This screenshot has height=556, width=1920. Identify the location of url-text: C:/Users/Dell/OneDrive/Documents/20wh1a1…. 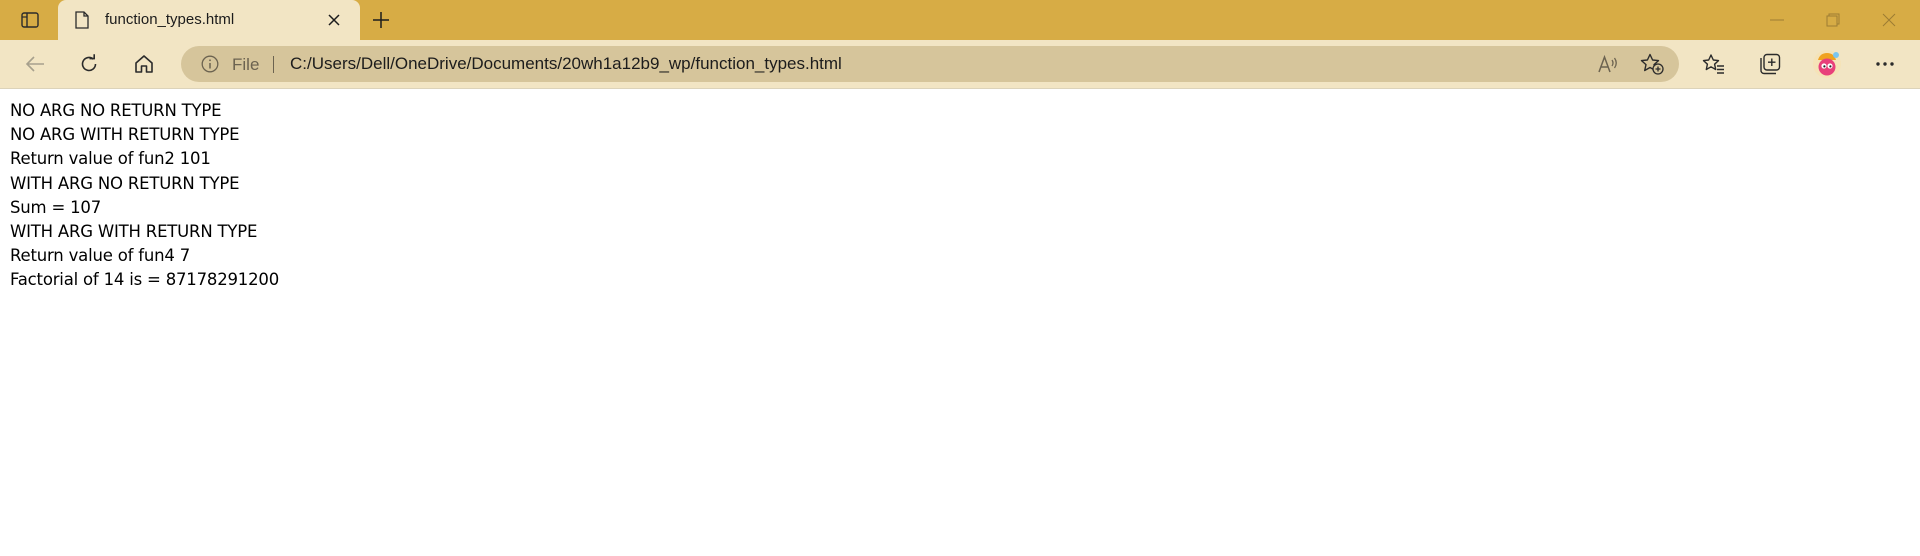
(566, 64).